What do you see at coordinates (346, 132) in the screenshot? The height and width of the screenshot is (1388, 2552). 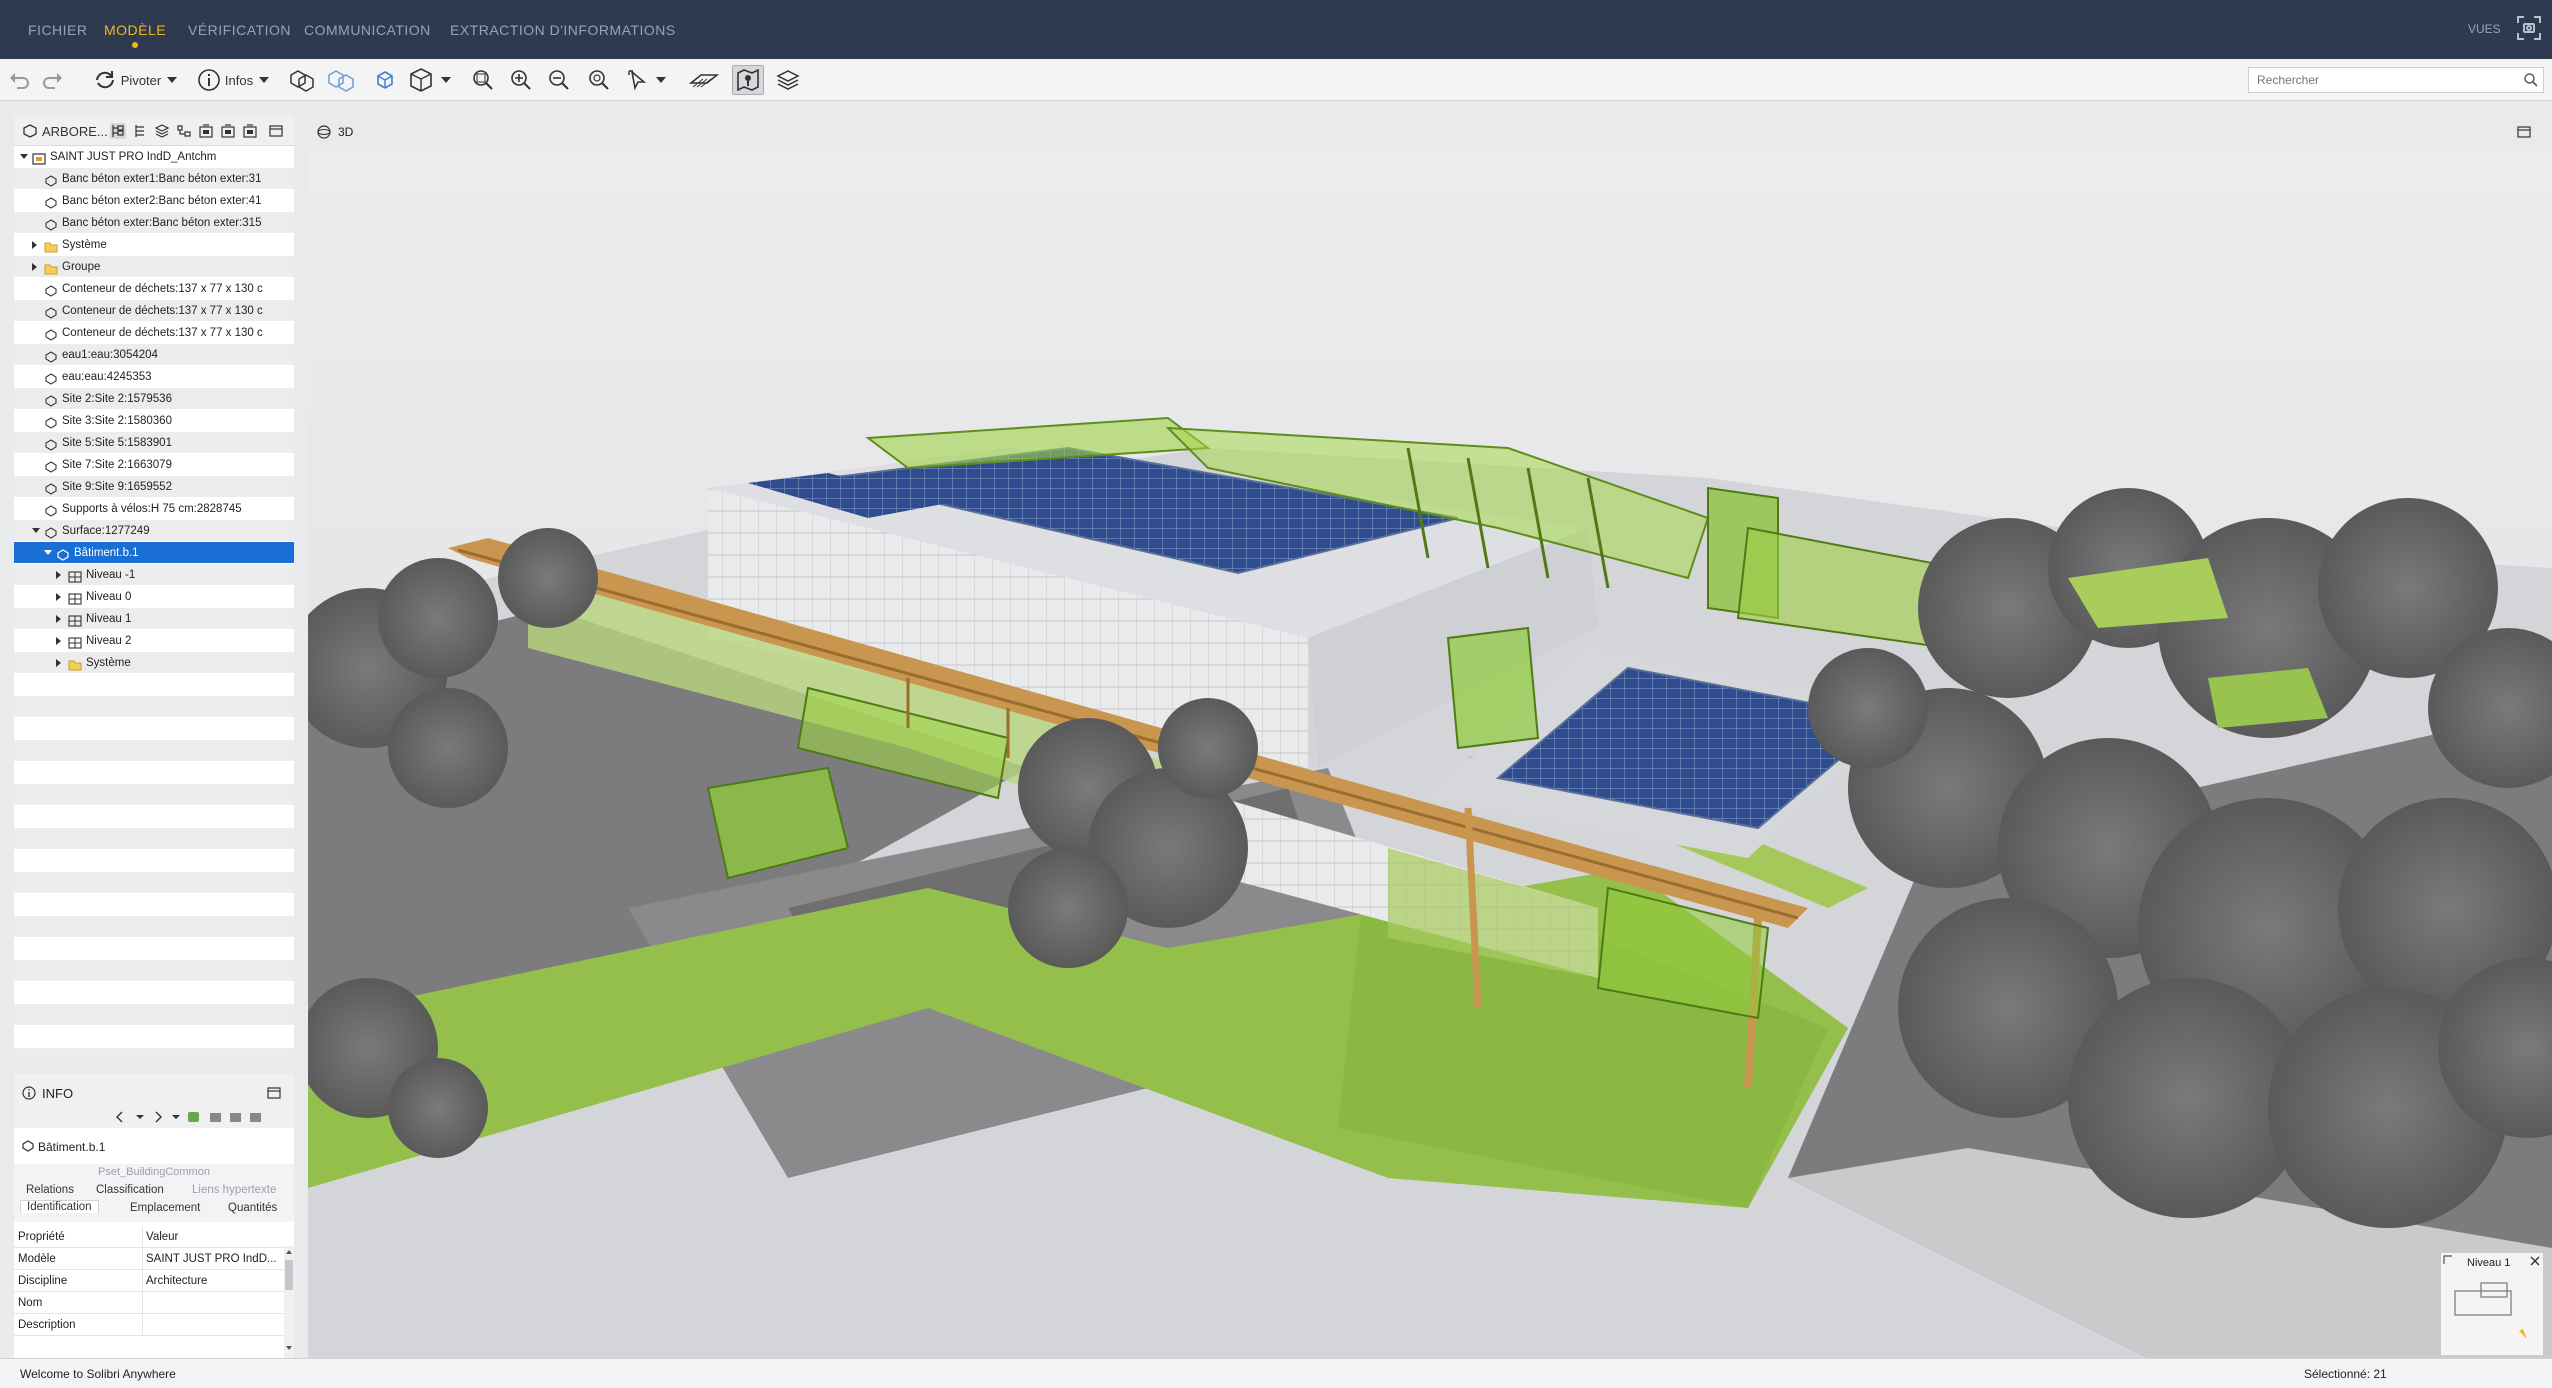 I see `view-title: 3D` at bounding box center [346, 132].